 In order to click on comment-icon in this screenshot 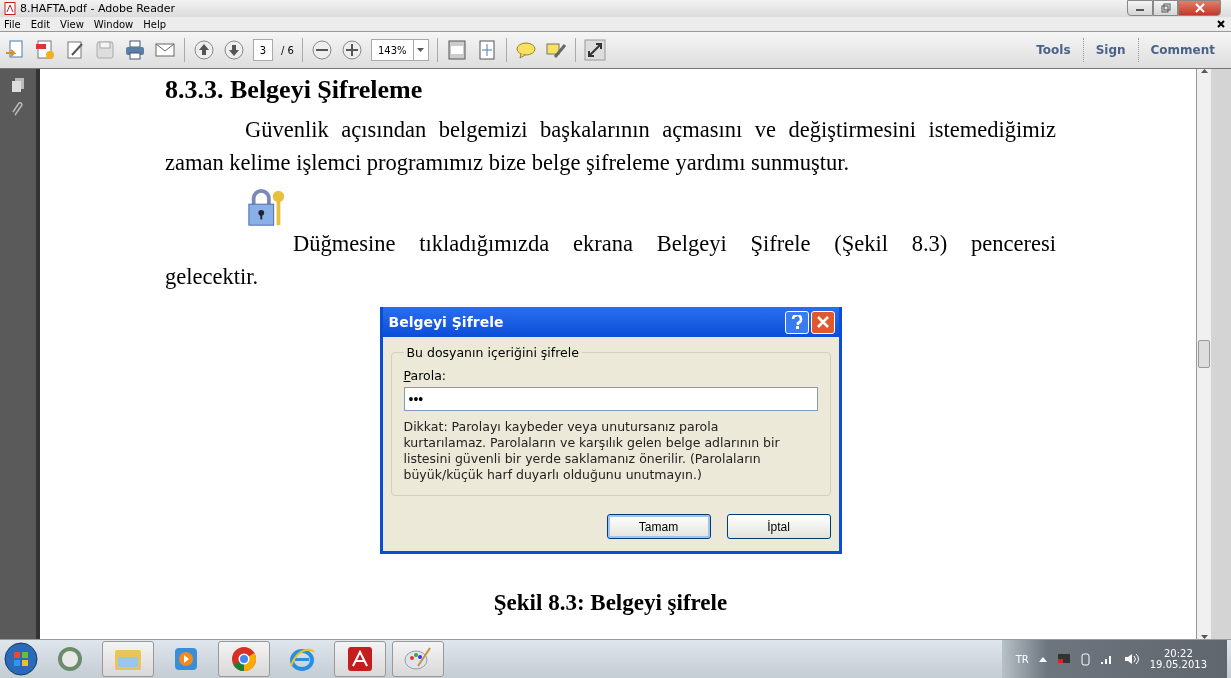, I will do `click(525, 50)`.